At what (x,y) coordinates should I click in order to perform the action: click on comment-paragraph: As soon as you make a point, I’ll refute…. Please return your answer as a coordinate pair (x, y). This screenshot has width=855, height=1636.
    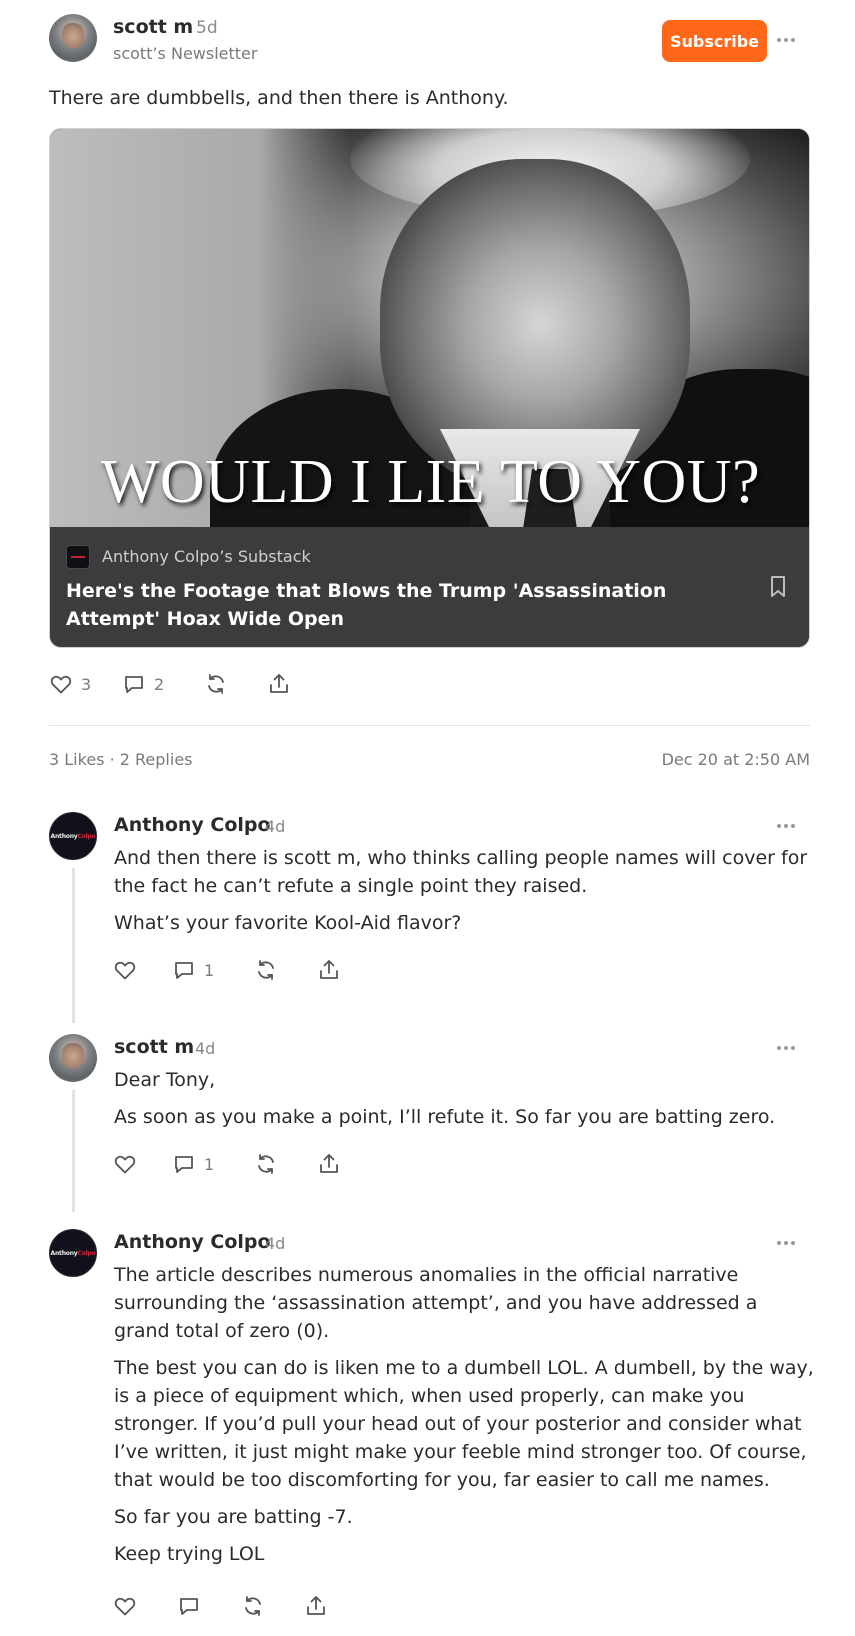
    Looking at the image, I should click on (445, 1117).